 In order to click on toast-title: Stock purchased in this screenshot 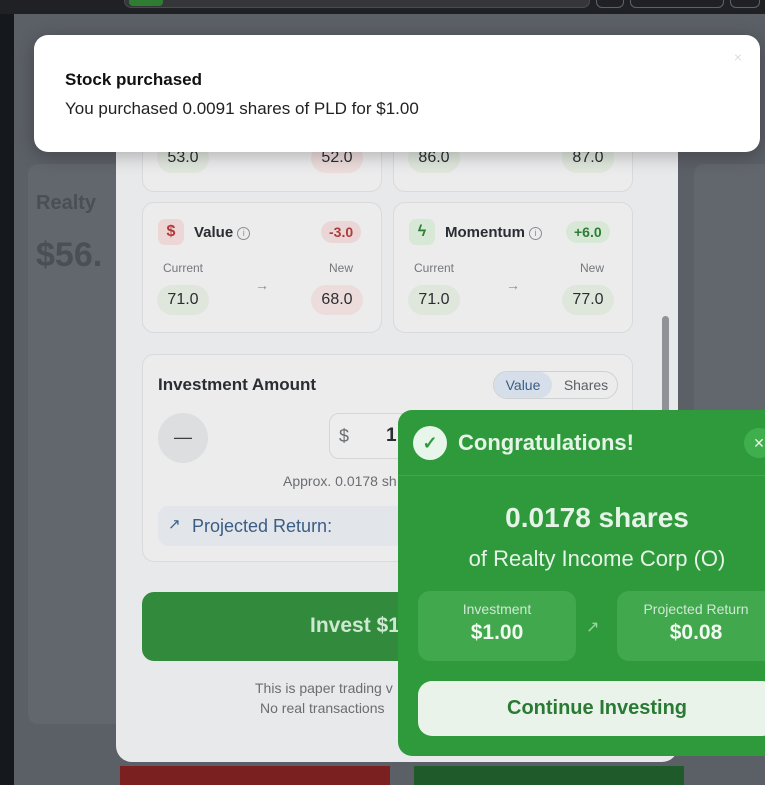, I will do `click(133, 79)`.